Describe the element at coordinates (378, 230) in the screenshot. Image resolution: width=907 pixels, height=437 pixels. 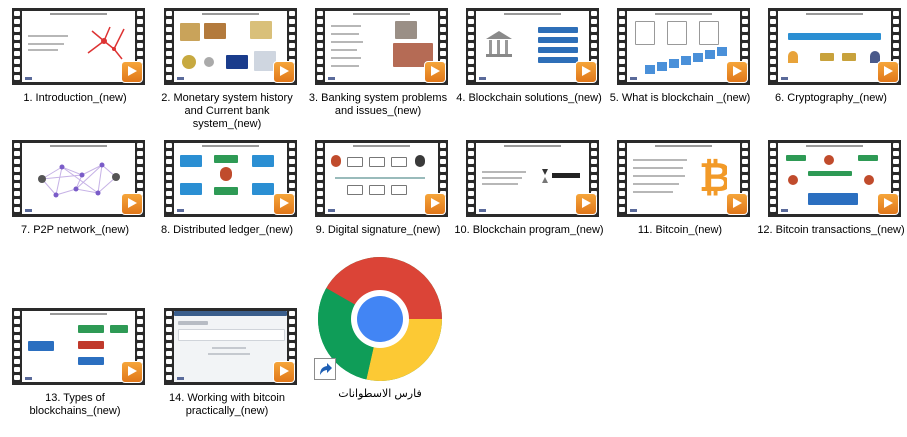
I see `file-label: 9. Digital signature_(new)` at that location.